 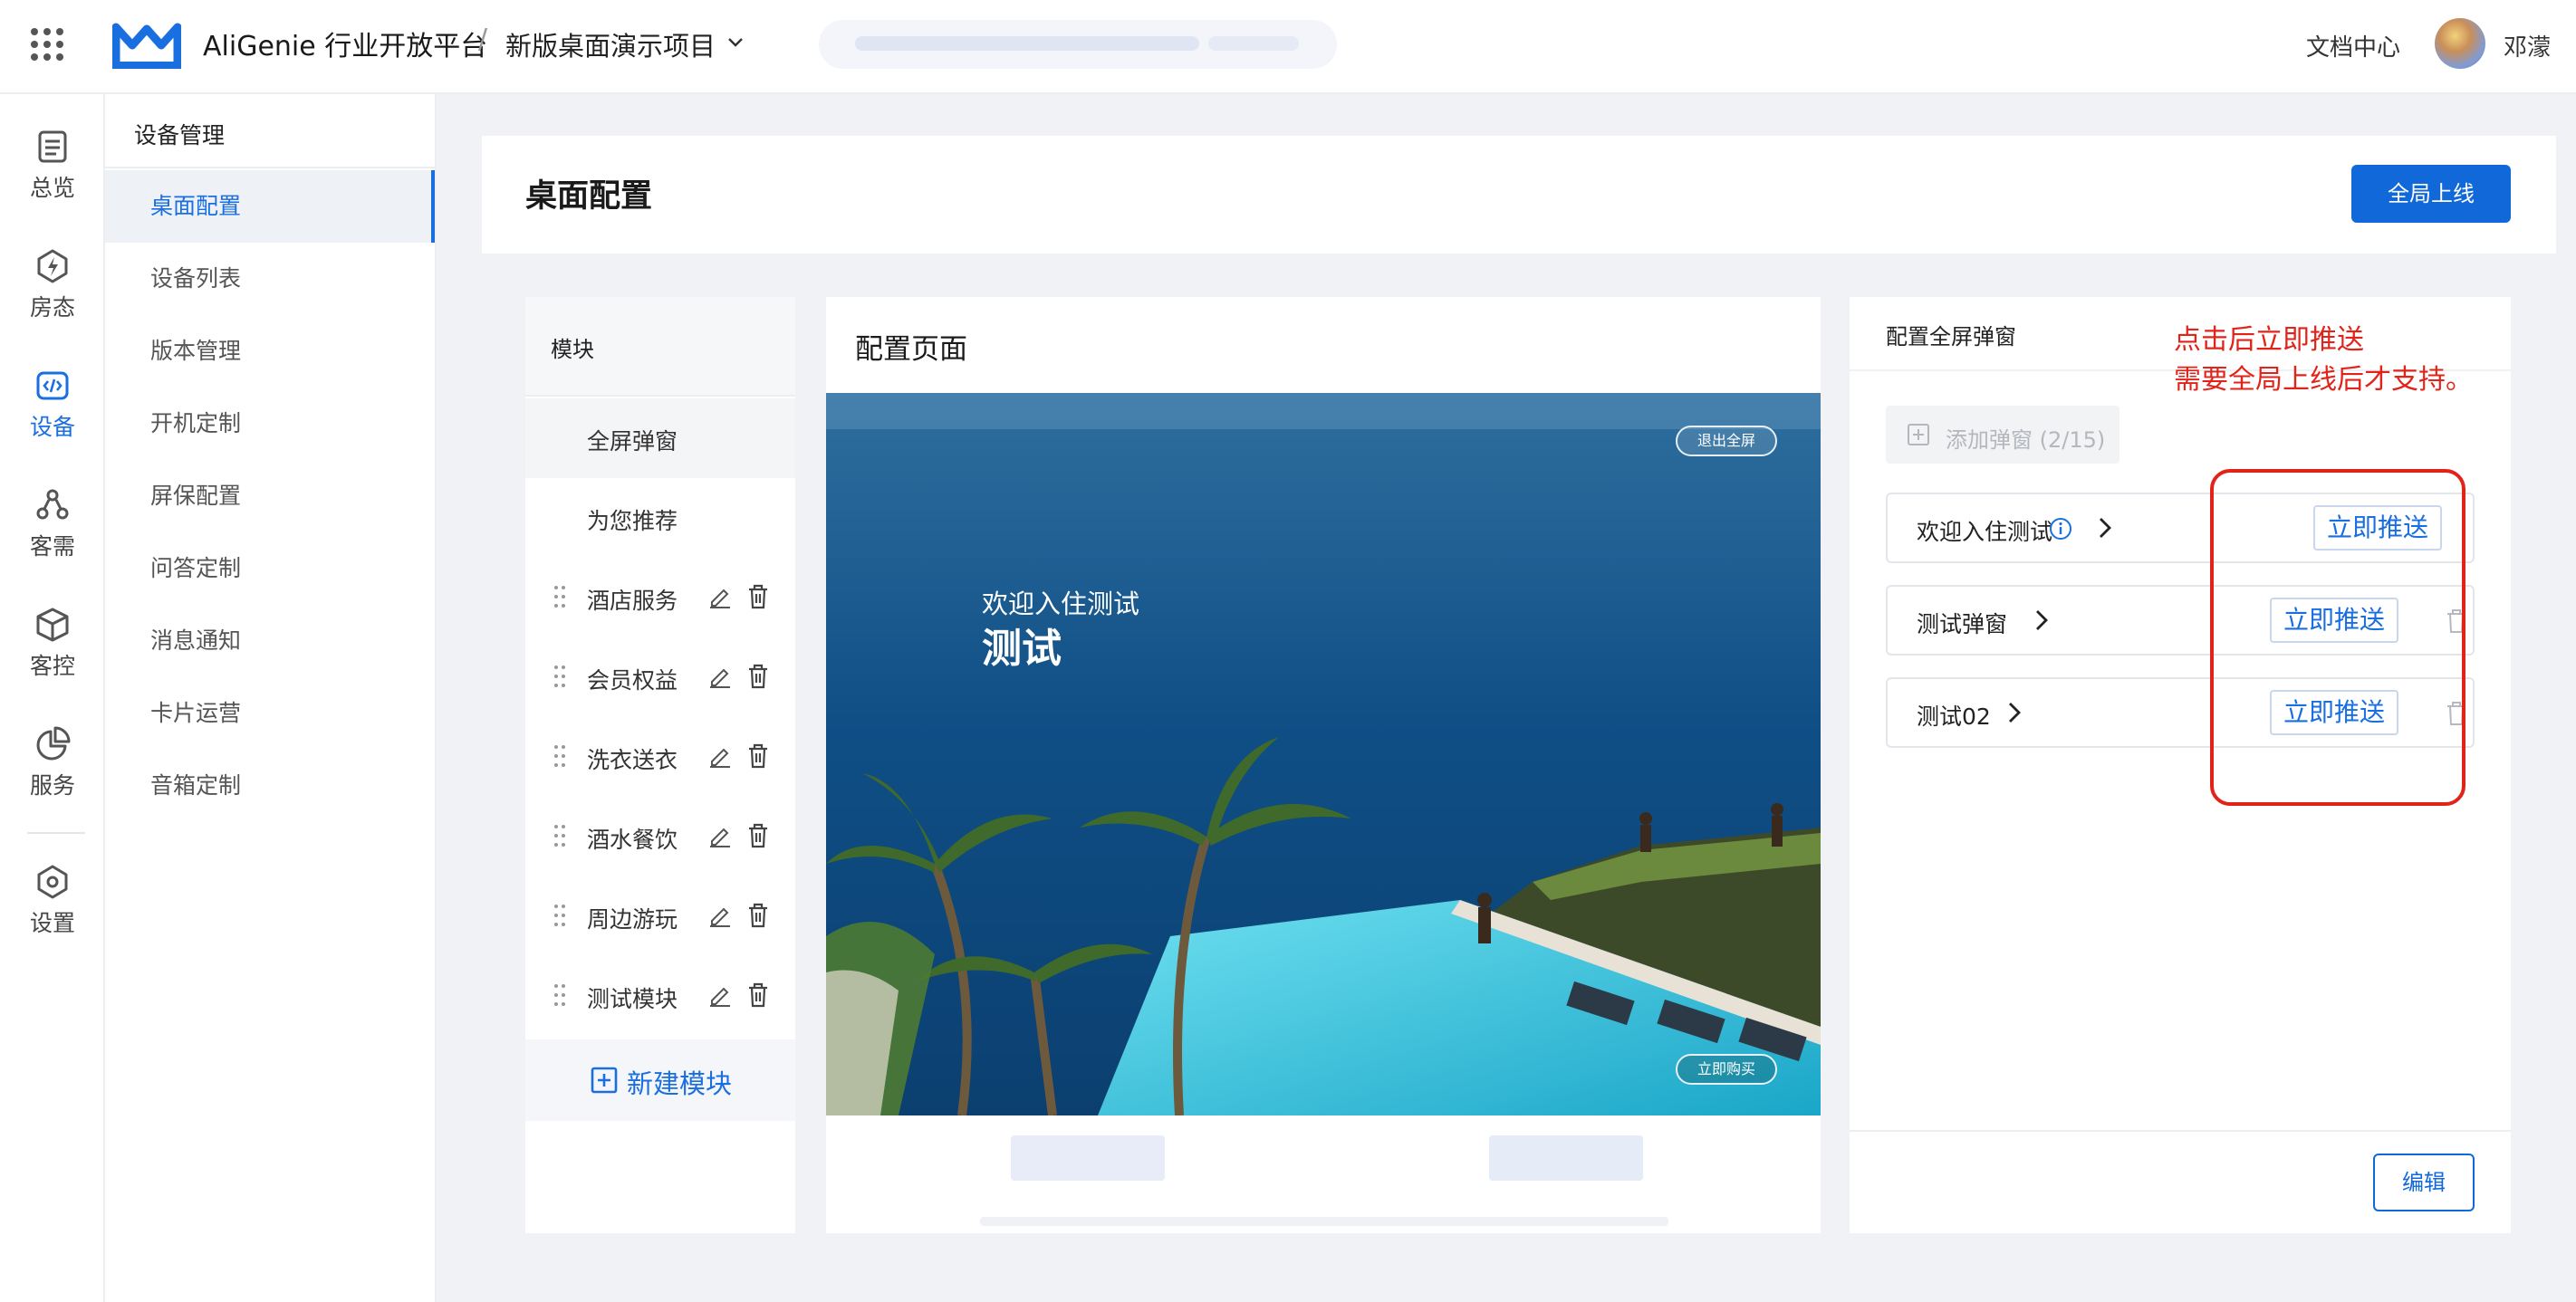 I want to click on module-name: 酒店服务, so click(x=632, y=601).